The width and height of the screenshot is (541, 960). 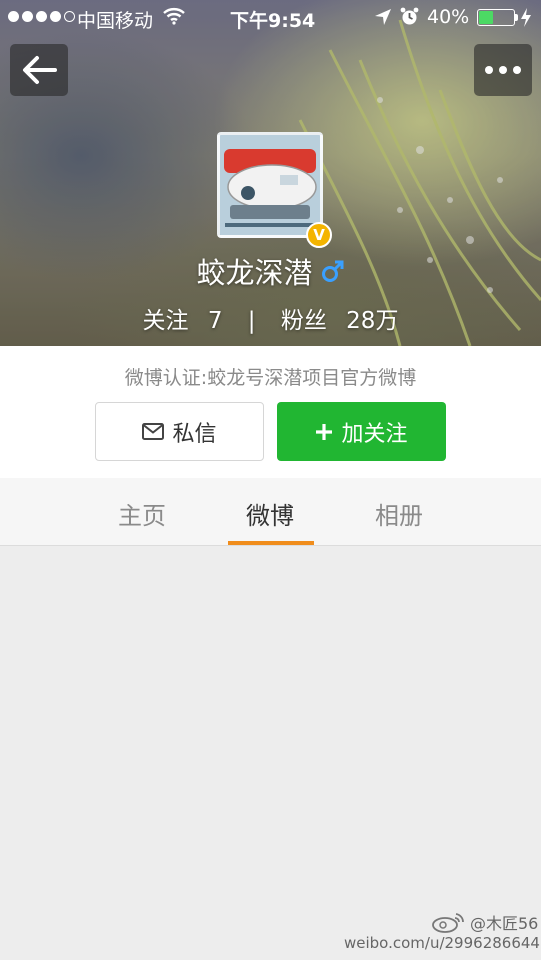 What do you see at coordinates (271, 543) in the screenshot?
I see `active-tab-indicator` at bounding box center [271, 543].